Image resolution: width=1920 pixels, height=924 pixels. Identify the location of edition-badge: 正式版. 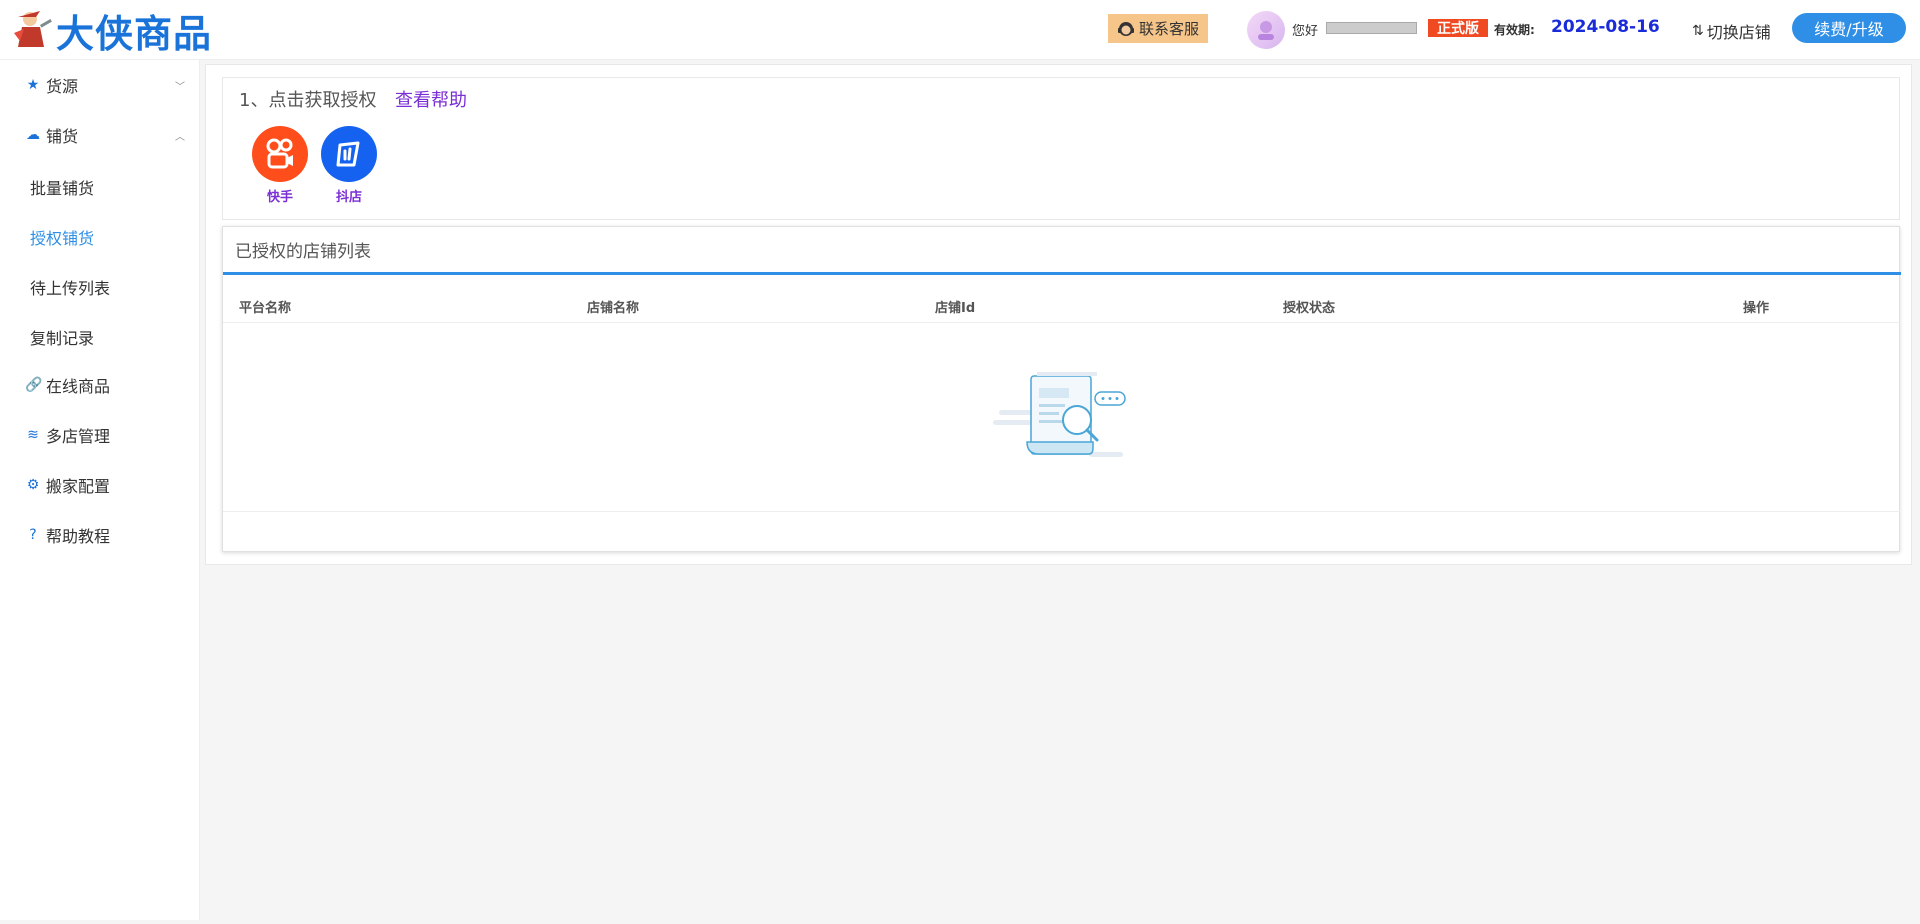
(1458, 28).